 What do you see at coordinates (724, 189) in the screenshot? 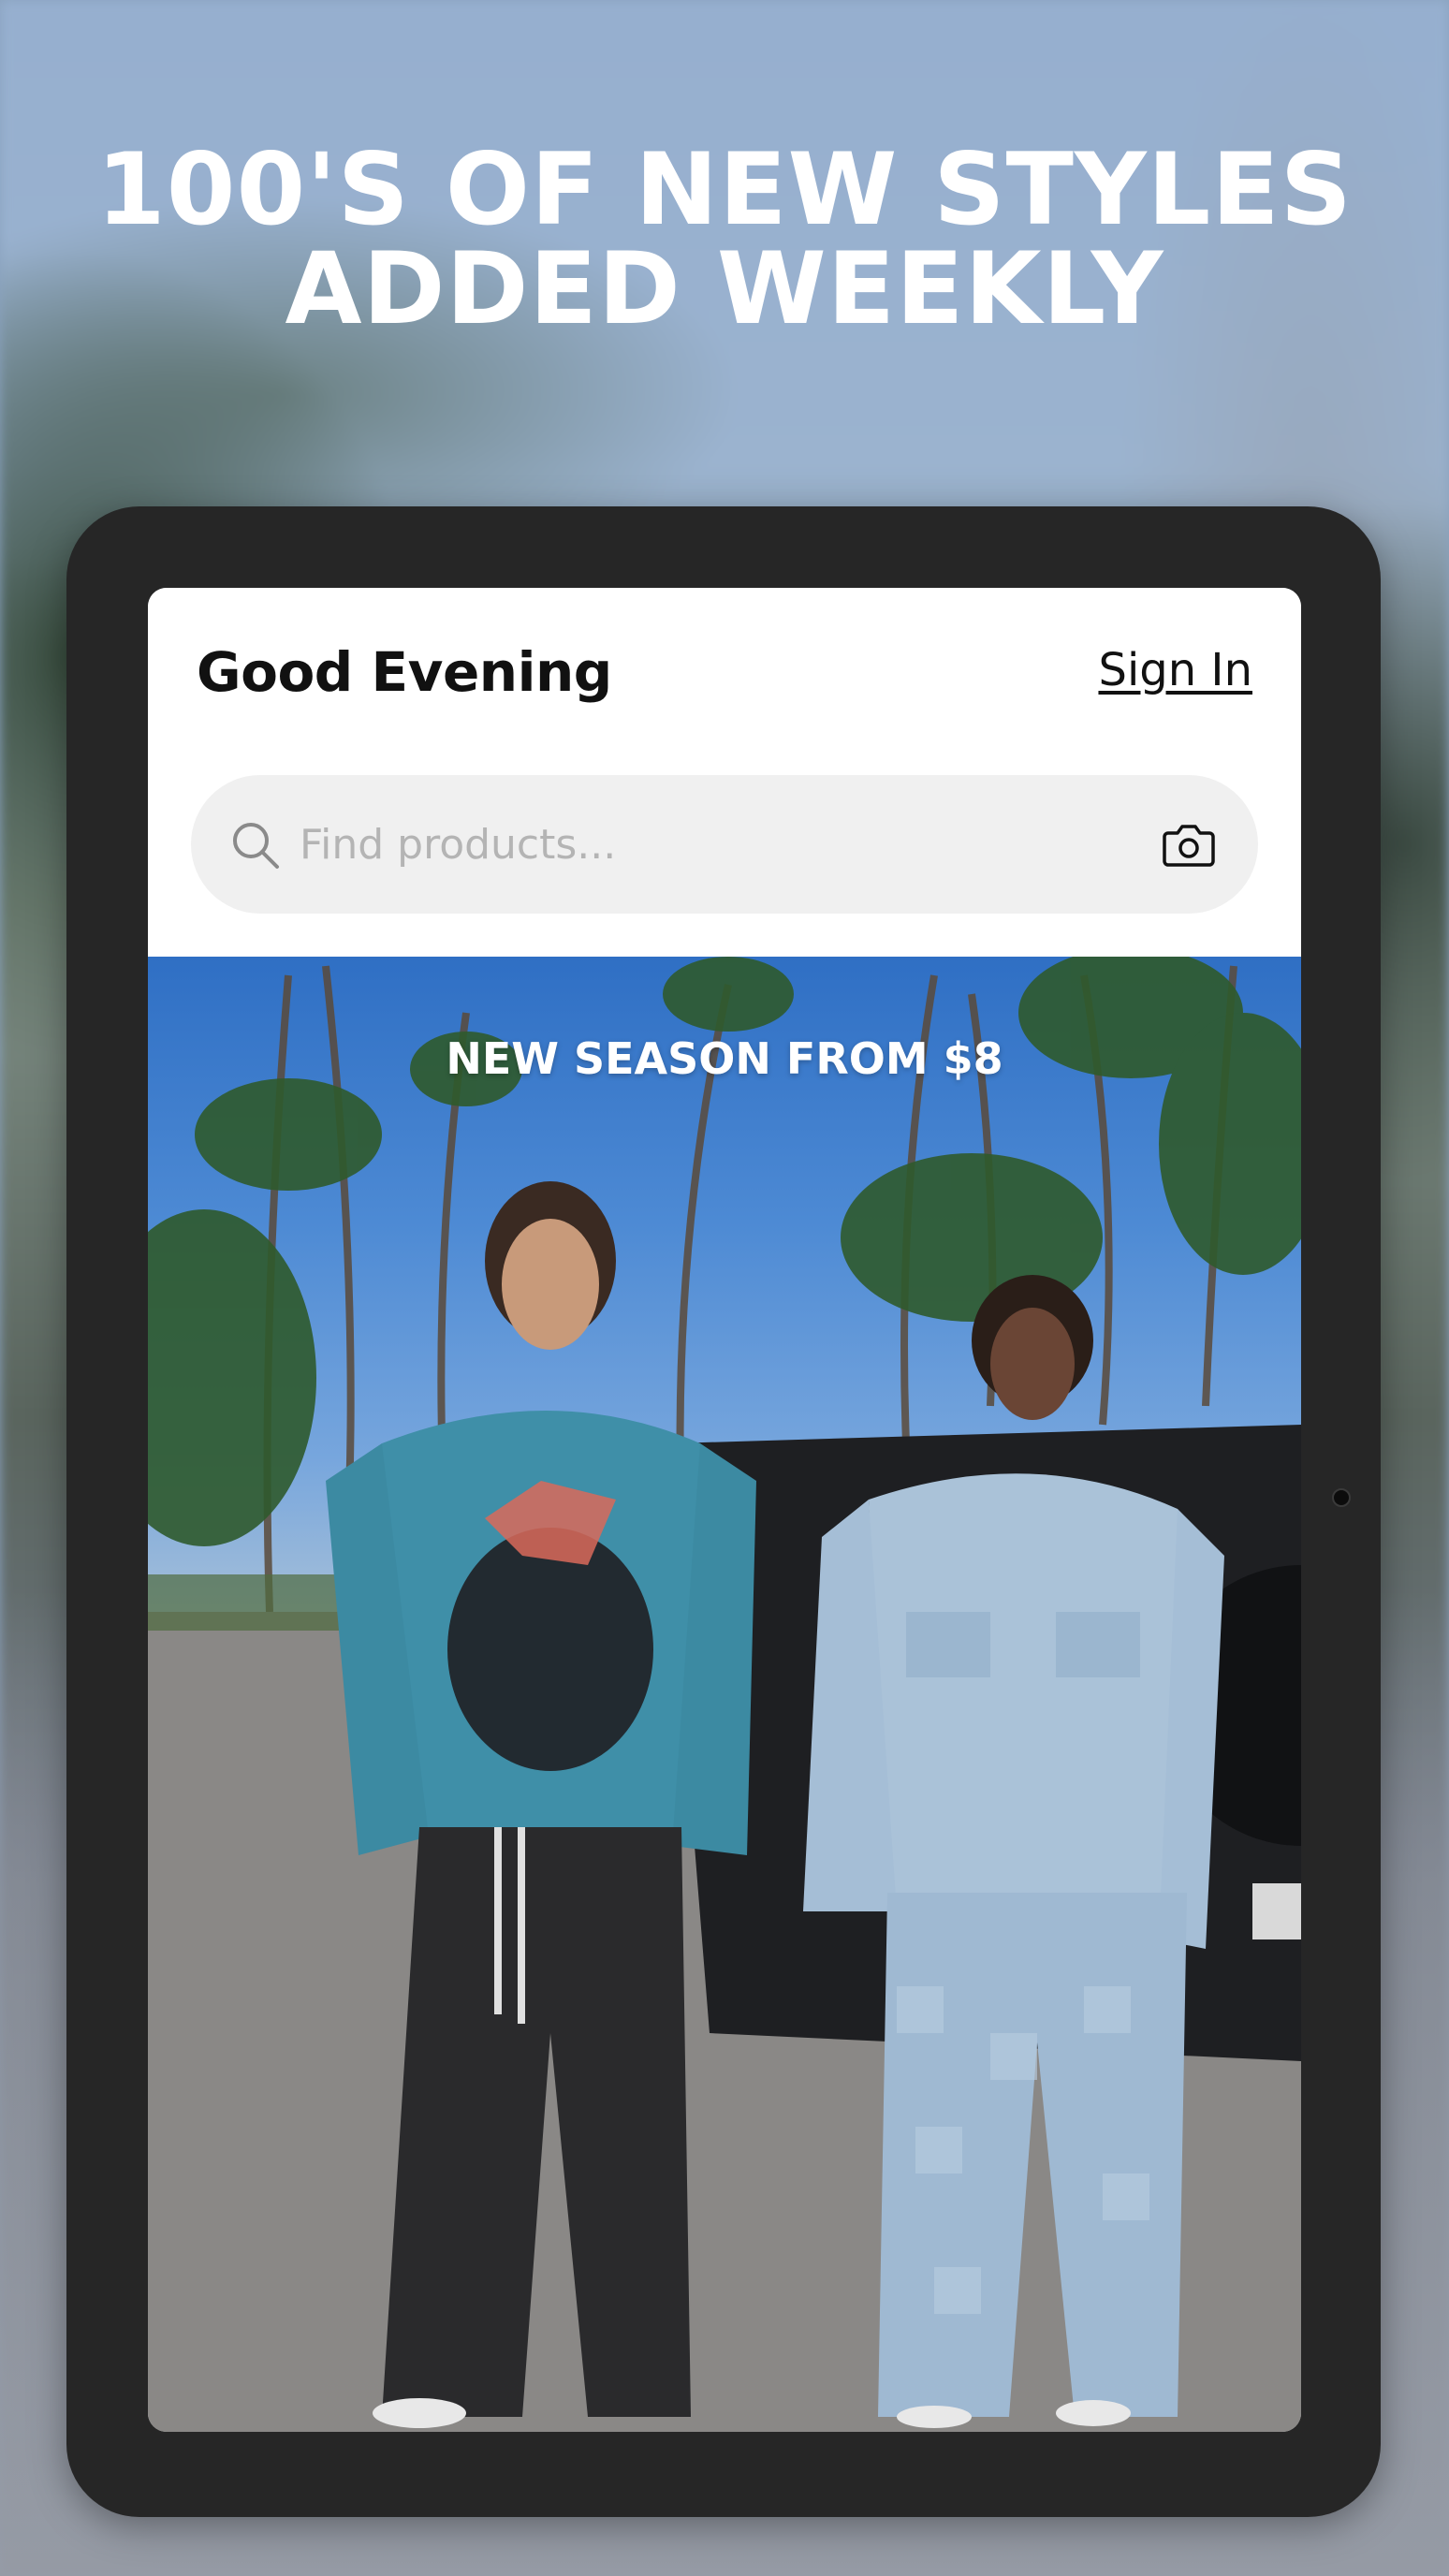
I see `promo-headline-line-1: 100'S OF NEW STYLES` at bounding box center [724, 189].